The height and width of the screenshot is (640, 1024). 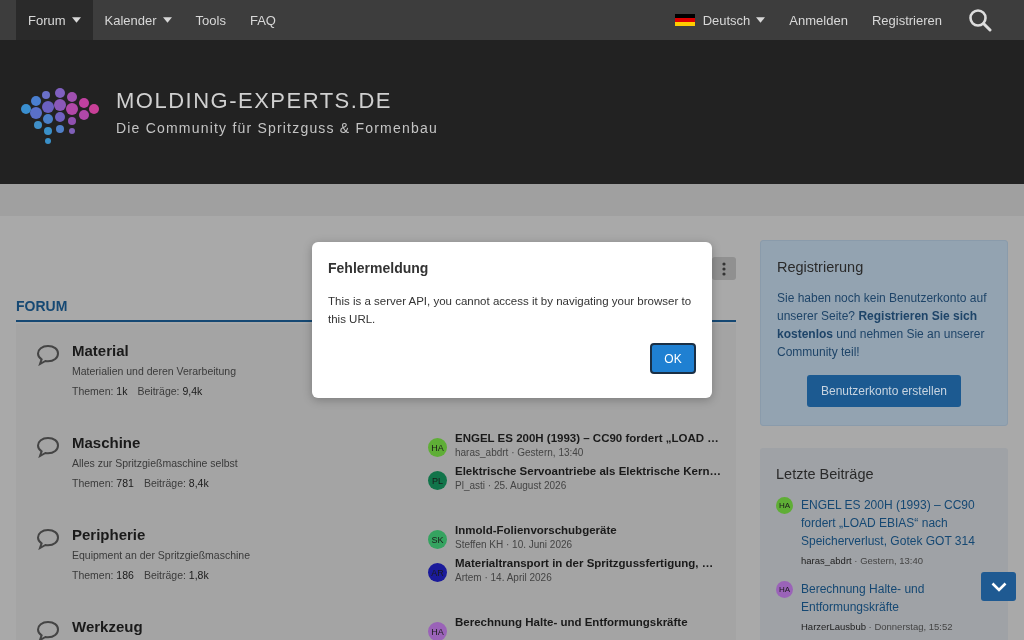 I want to click on post-author: haras_abdrt, so click(x=826, y=560).